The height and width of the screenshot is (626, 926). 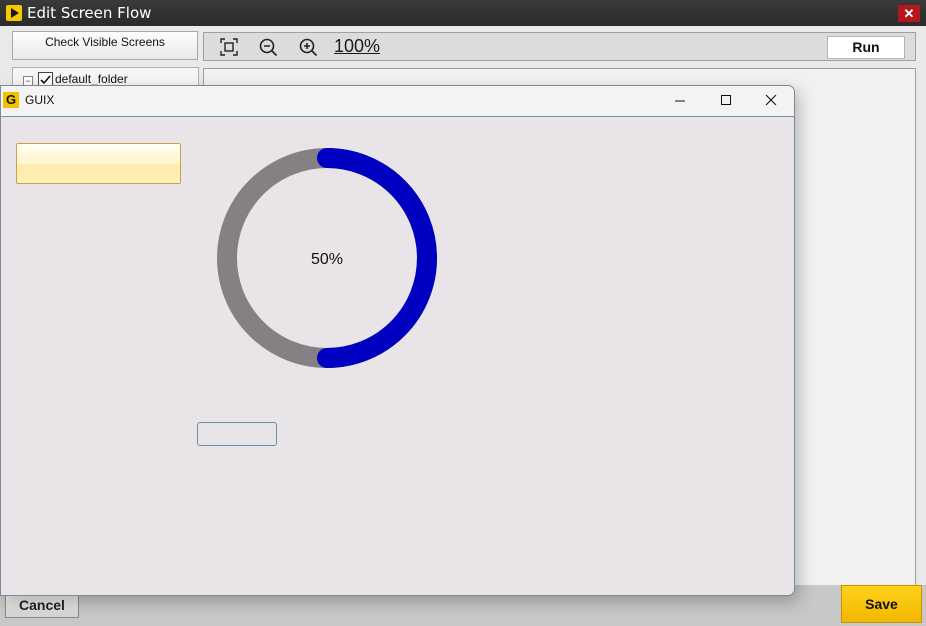 I want to click on minimize-icon, so click(x=680, y=101).